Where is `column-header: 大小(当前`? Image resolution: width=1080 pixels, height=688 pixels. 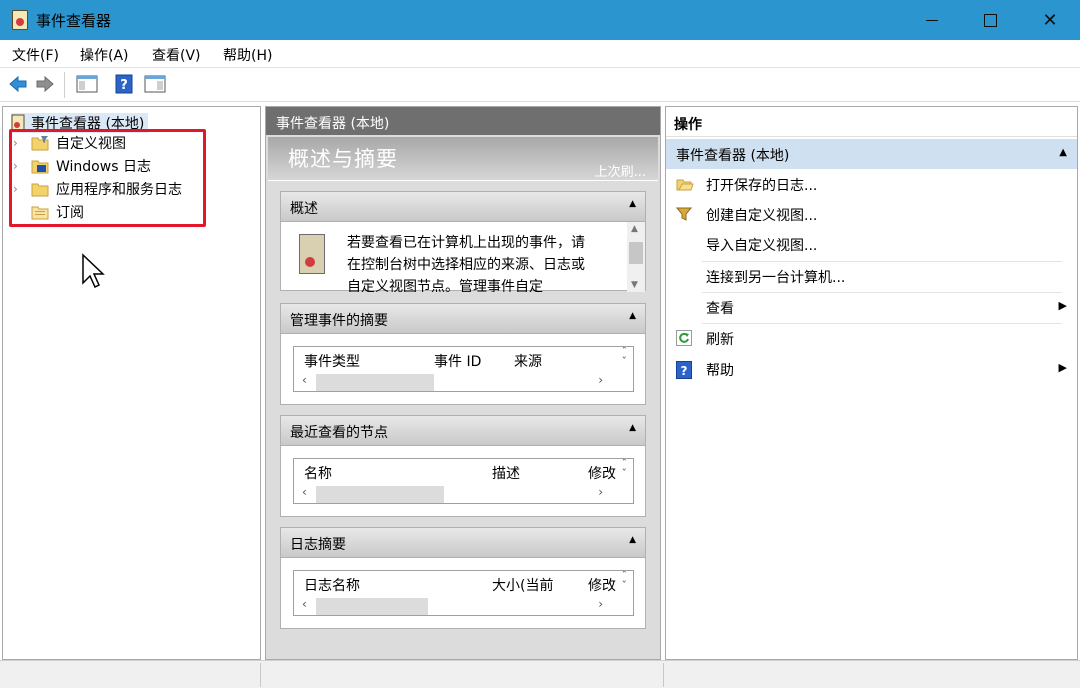
column-header: 大小(当前 is located at coordinates (522, 585).